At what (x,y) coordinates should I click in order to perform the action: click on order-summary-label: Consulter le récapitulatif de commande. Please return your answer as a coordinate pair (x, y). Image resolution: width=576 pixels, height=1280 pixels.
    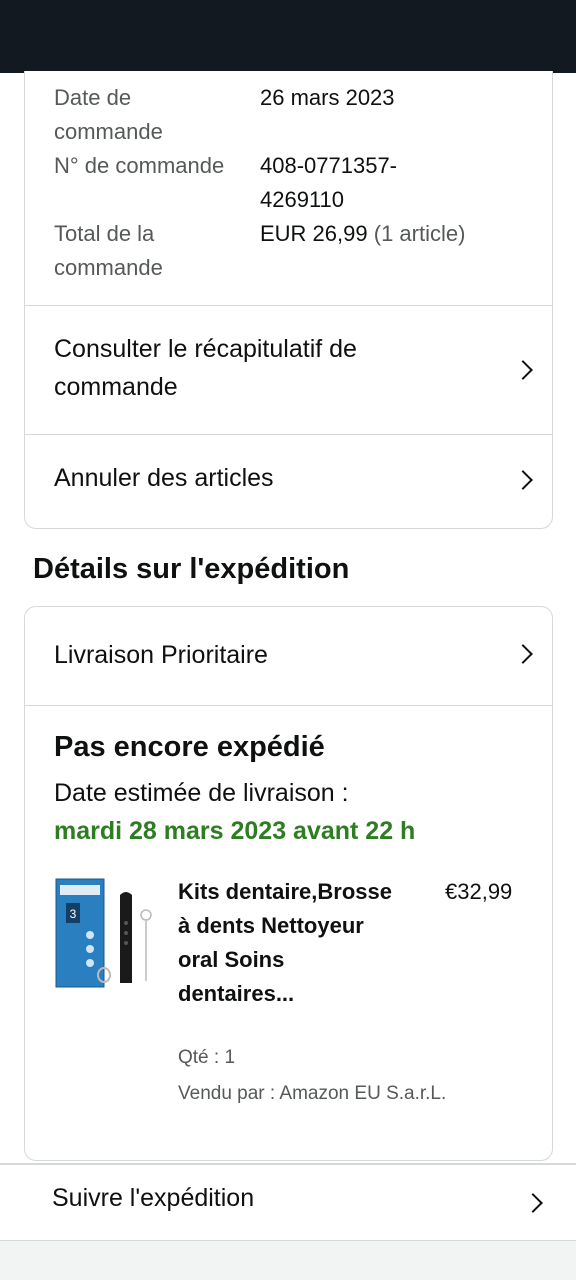
    Looking at the image, I should click on (205, 368).